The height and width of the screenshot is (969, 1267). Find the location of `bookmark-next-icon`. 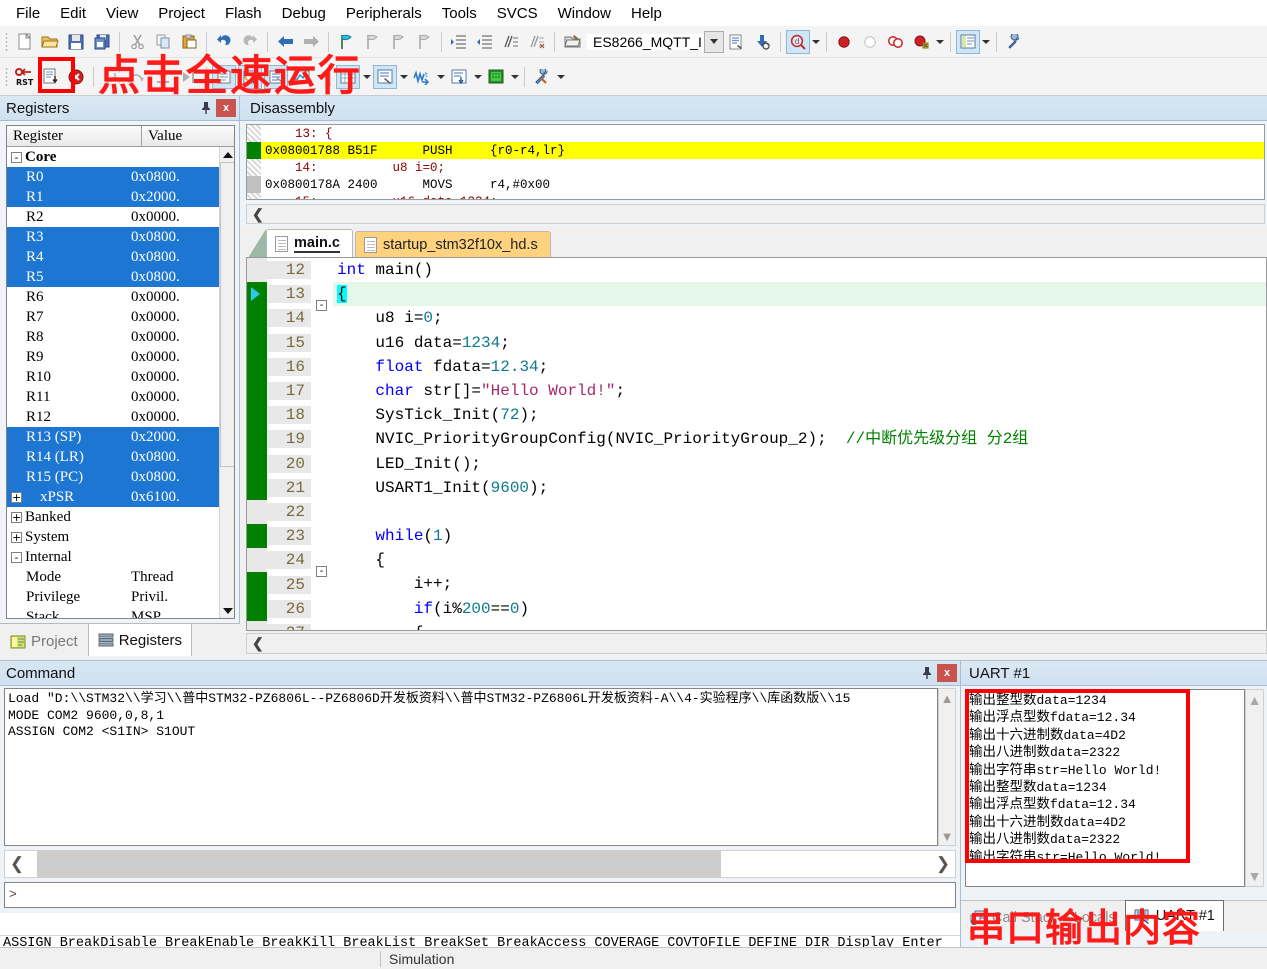

bookmark-next-icon is located at coordinates (398, 42).